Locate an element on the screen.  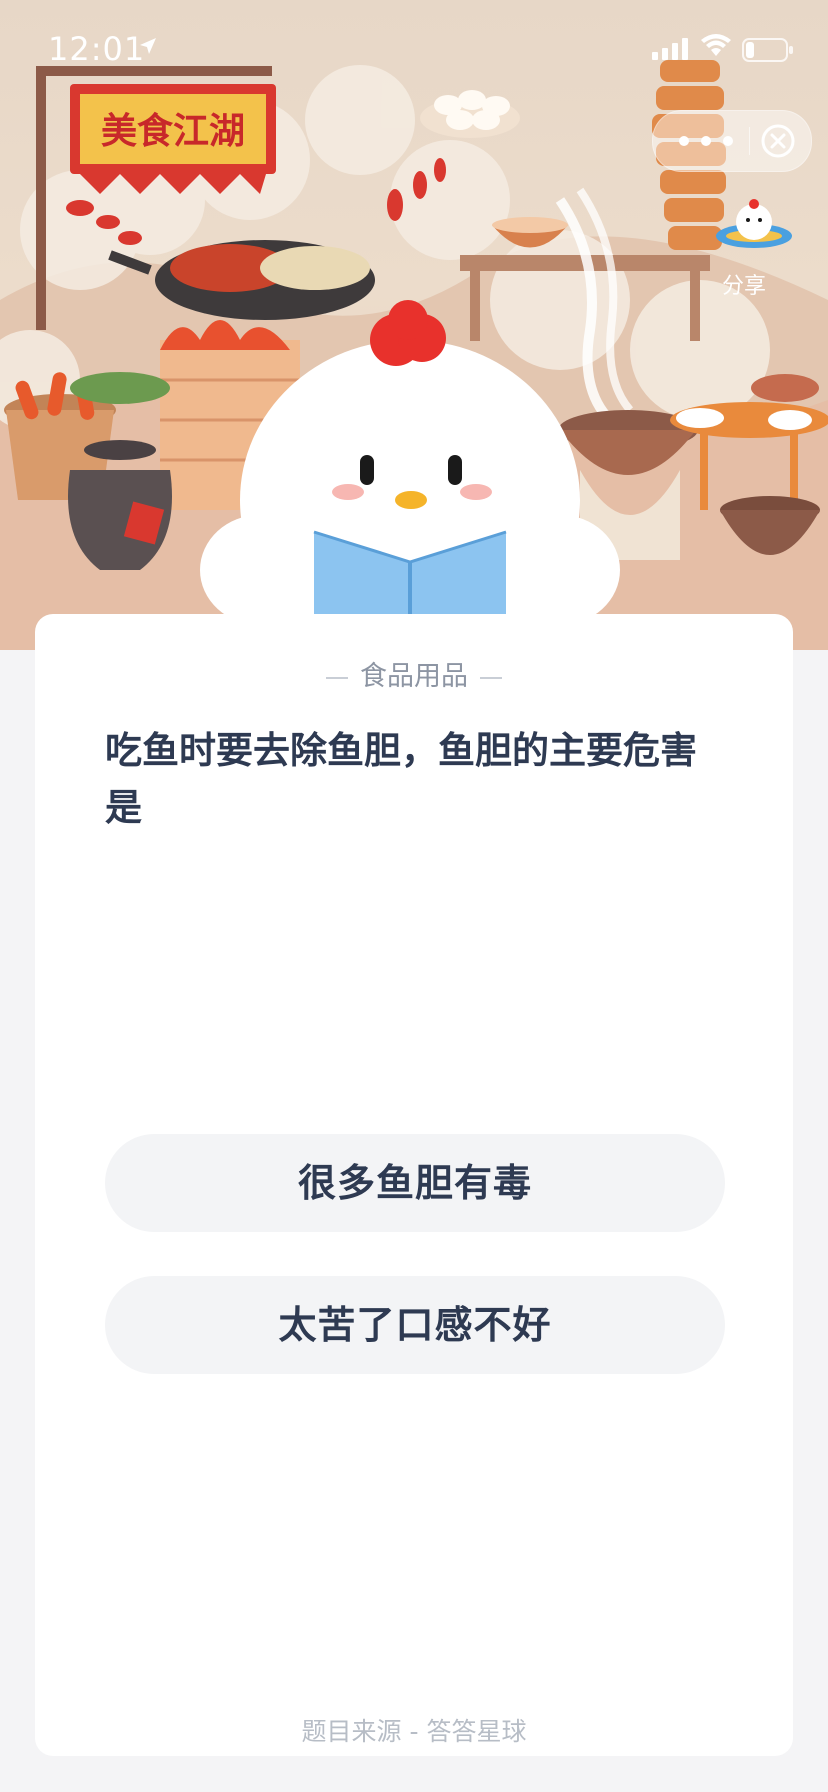
location-arrow-icon is located at coordinates (148, 46).